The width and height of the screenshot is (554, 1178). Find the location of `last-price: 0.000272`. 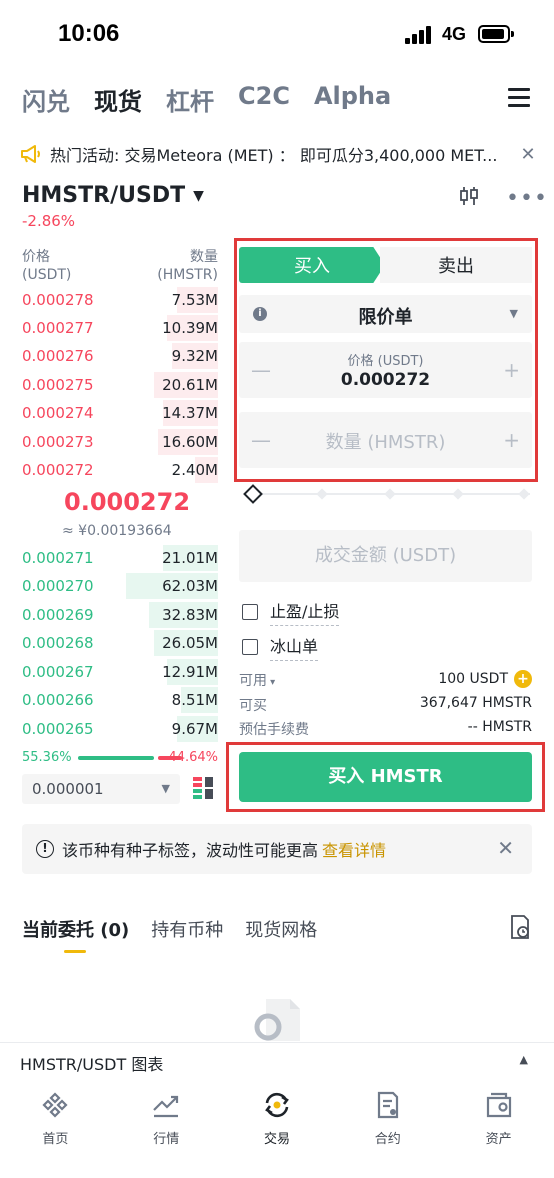

last-price: 0.000272 is located at coordinates (127, 502).